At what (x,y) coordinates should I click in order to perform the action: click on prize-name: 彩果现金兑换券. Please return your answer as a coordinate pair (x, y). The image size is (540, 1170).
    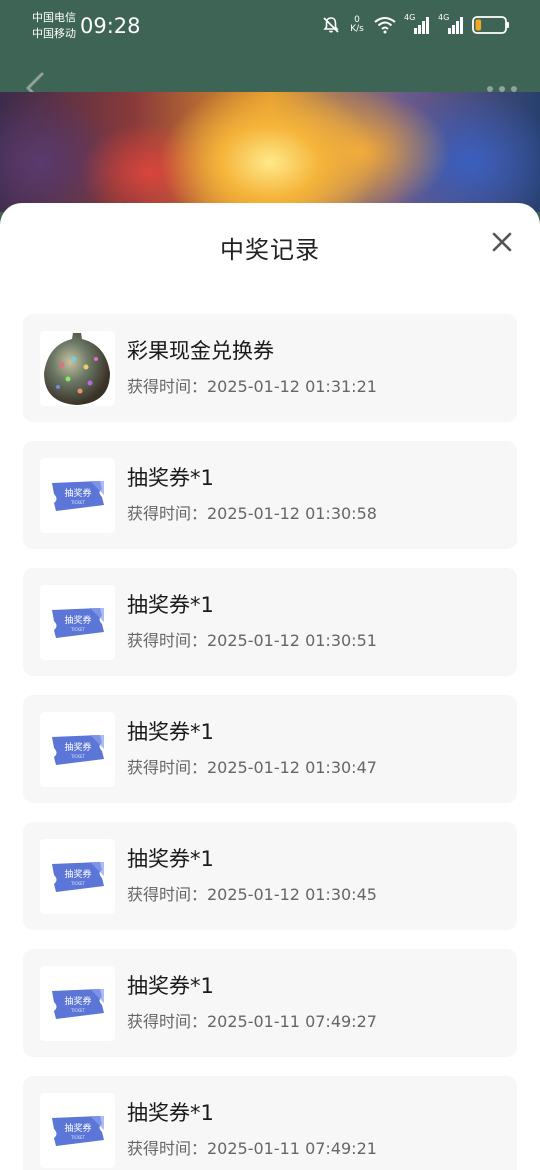
    Looking at the image, I should click on (200, 351).